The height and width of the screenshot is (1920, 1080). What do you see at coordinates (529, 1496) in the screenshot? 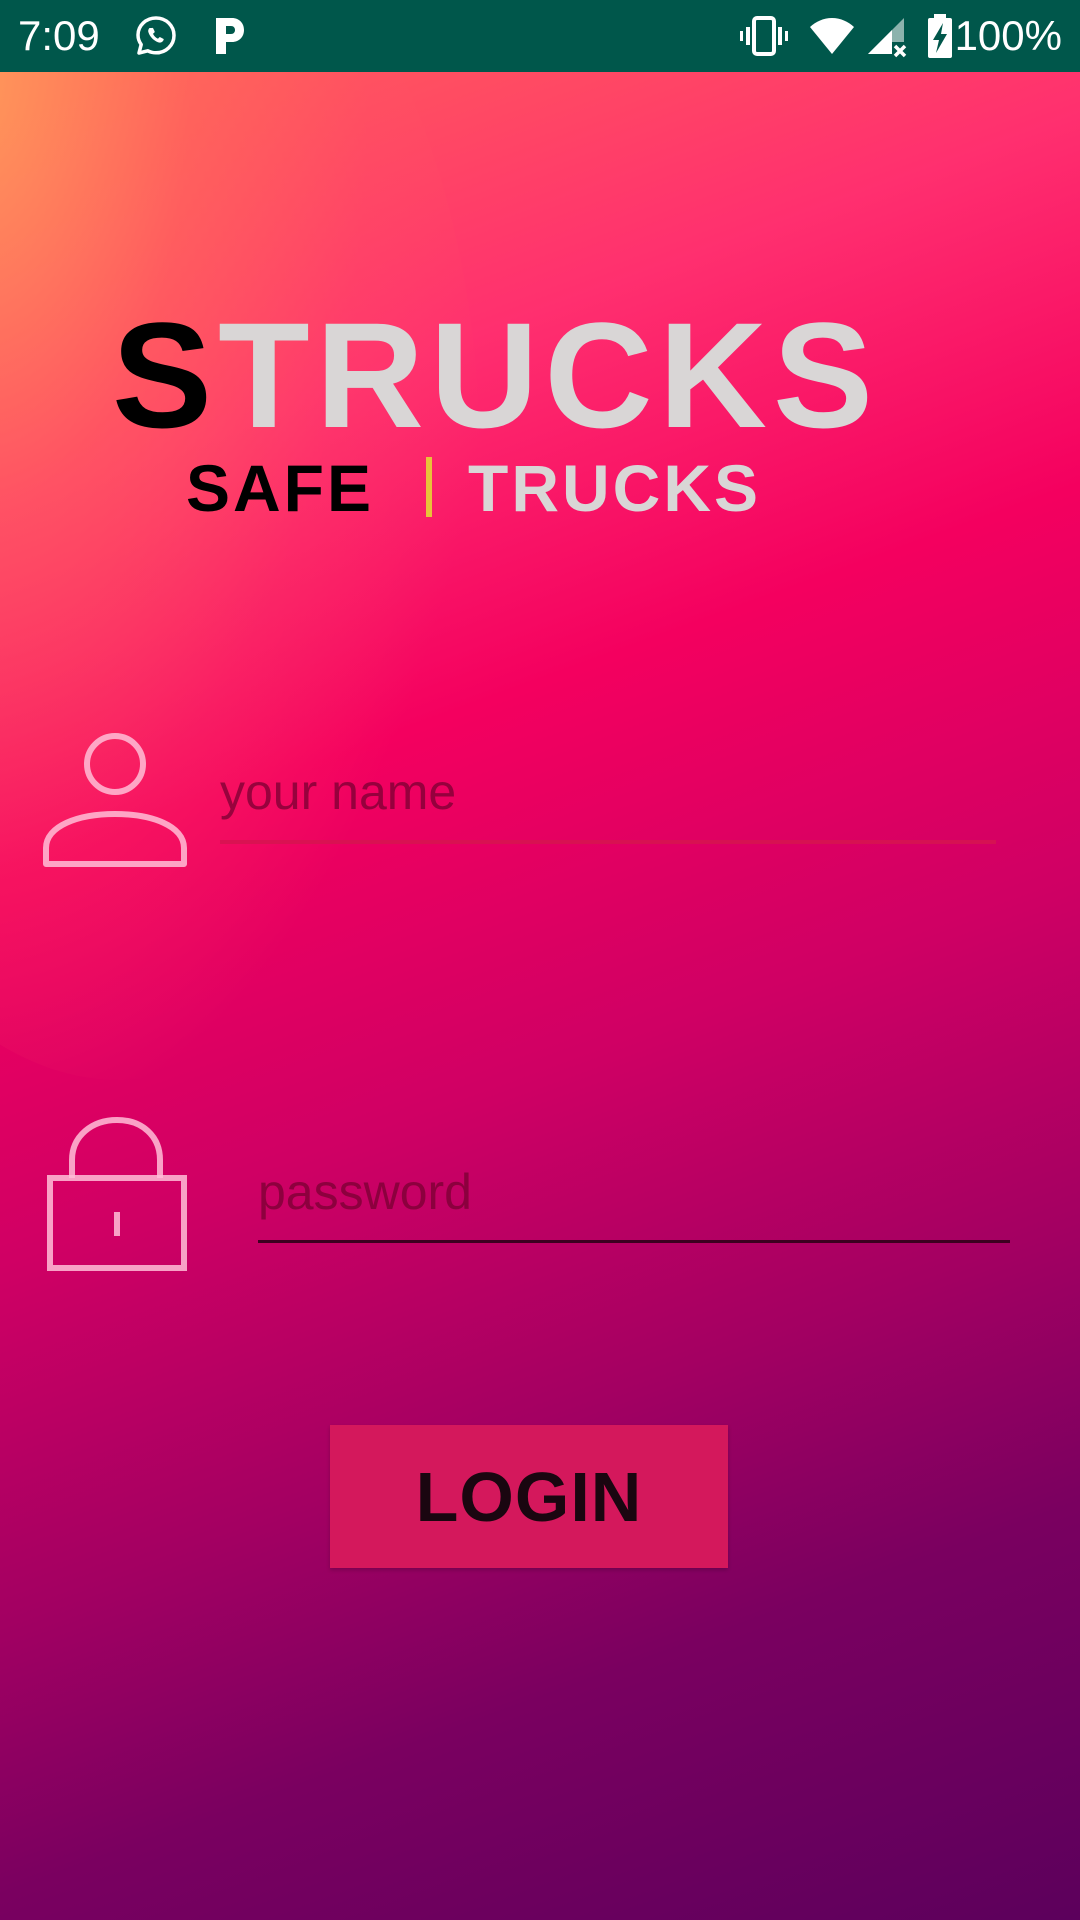
I see `login-button: LOGIN` at bounding box center [529, 1496].